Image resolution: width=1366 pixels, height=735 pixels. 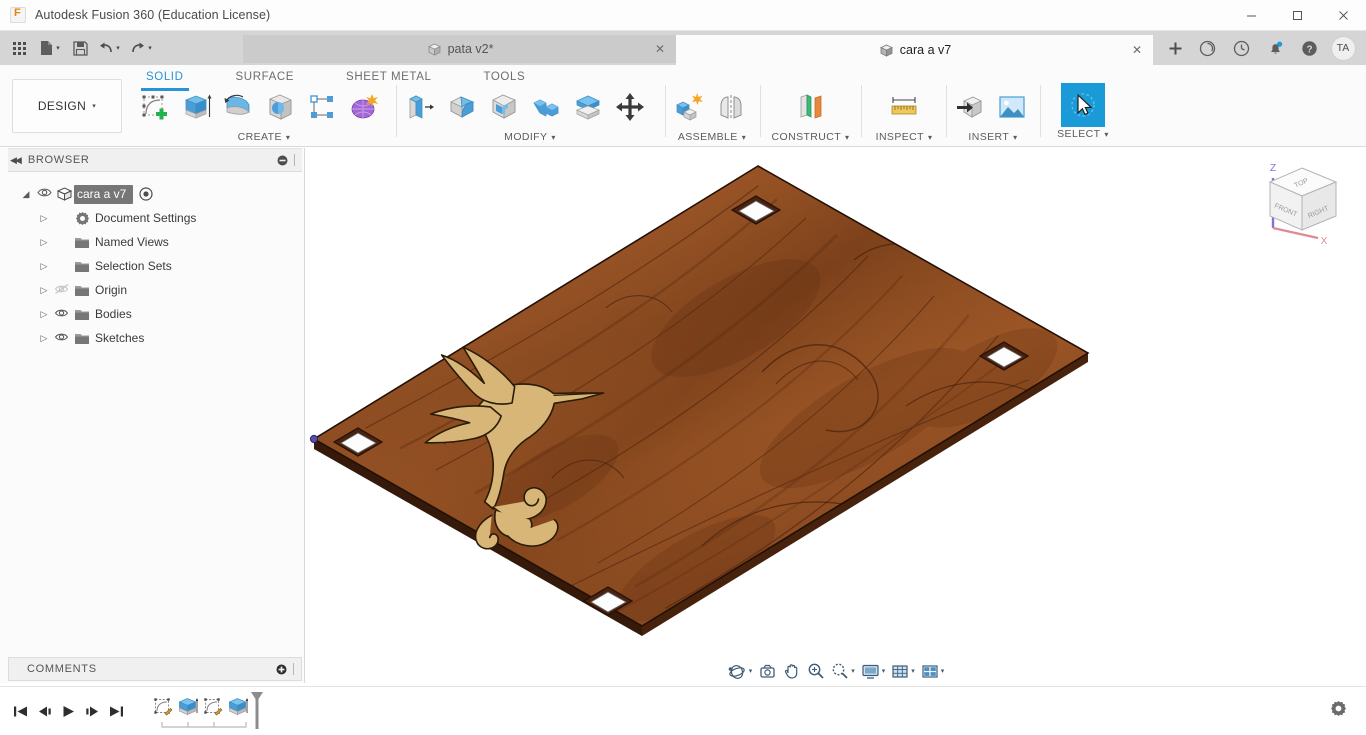 What do you see at coordinates (50, 48) in the screenshot?
I see `new-file-icon: ▾` at bounding box center [50, 48].